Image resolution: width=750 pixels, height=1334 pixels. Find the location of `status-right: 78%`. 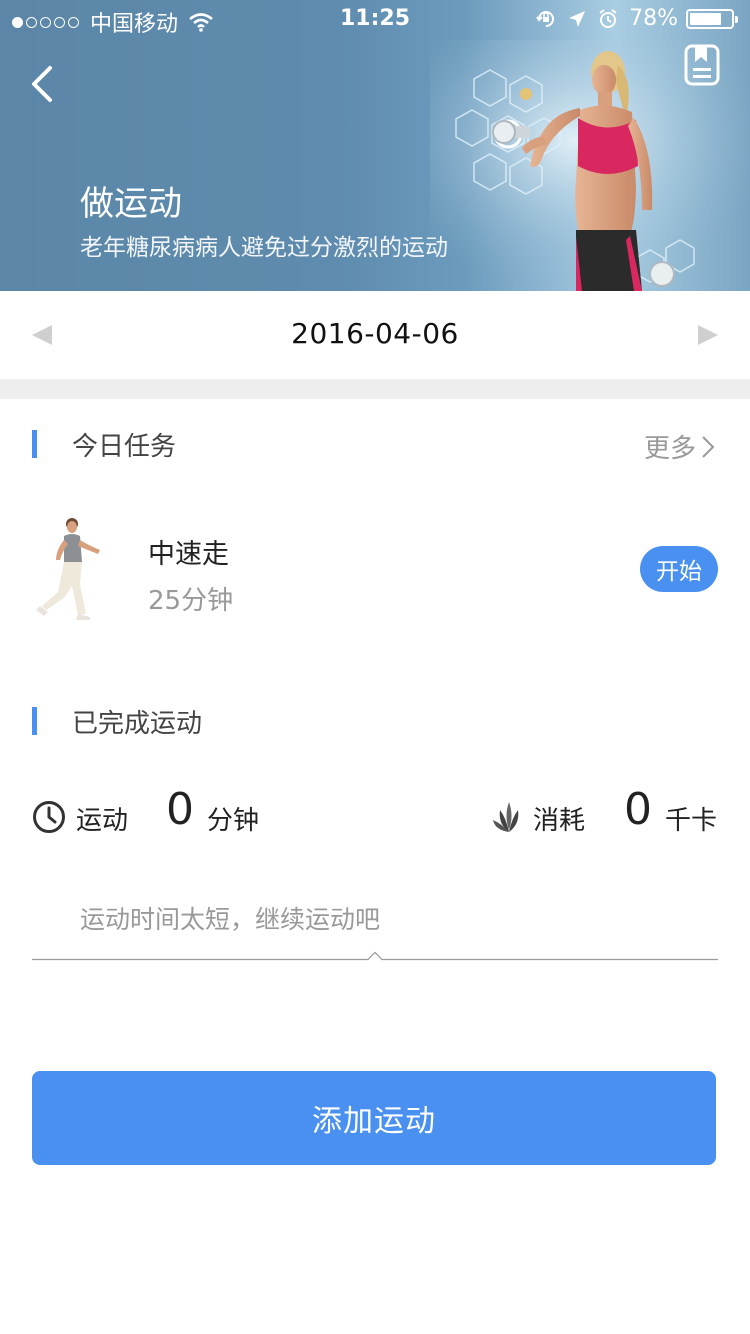

status-right: 78% is located at coordinates (636, 18).